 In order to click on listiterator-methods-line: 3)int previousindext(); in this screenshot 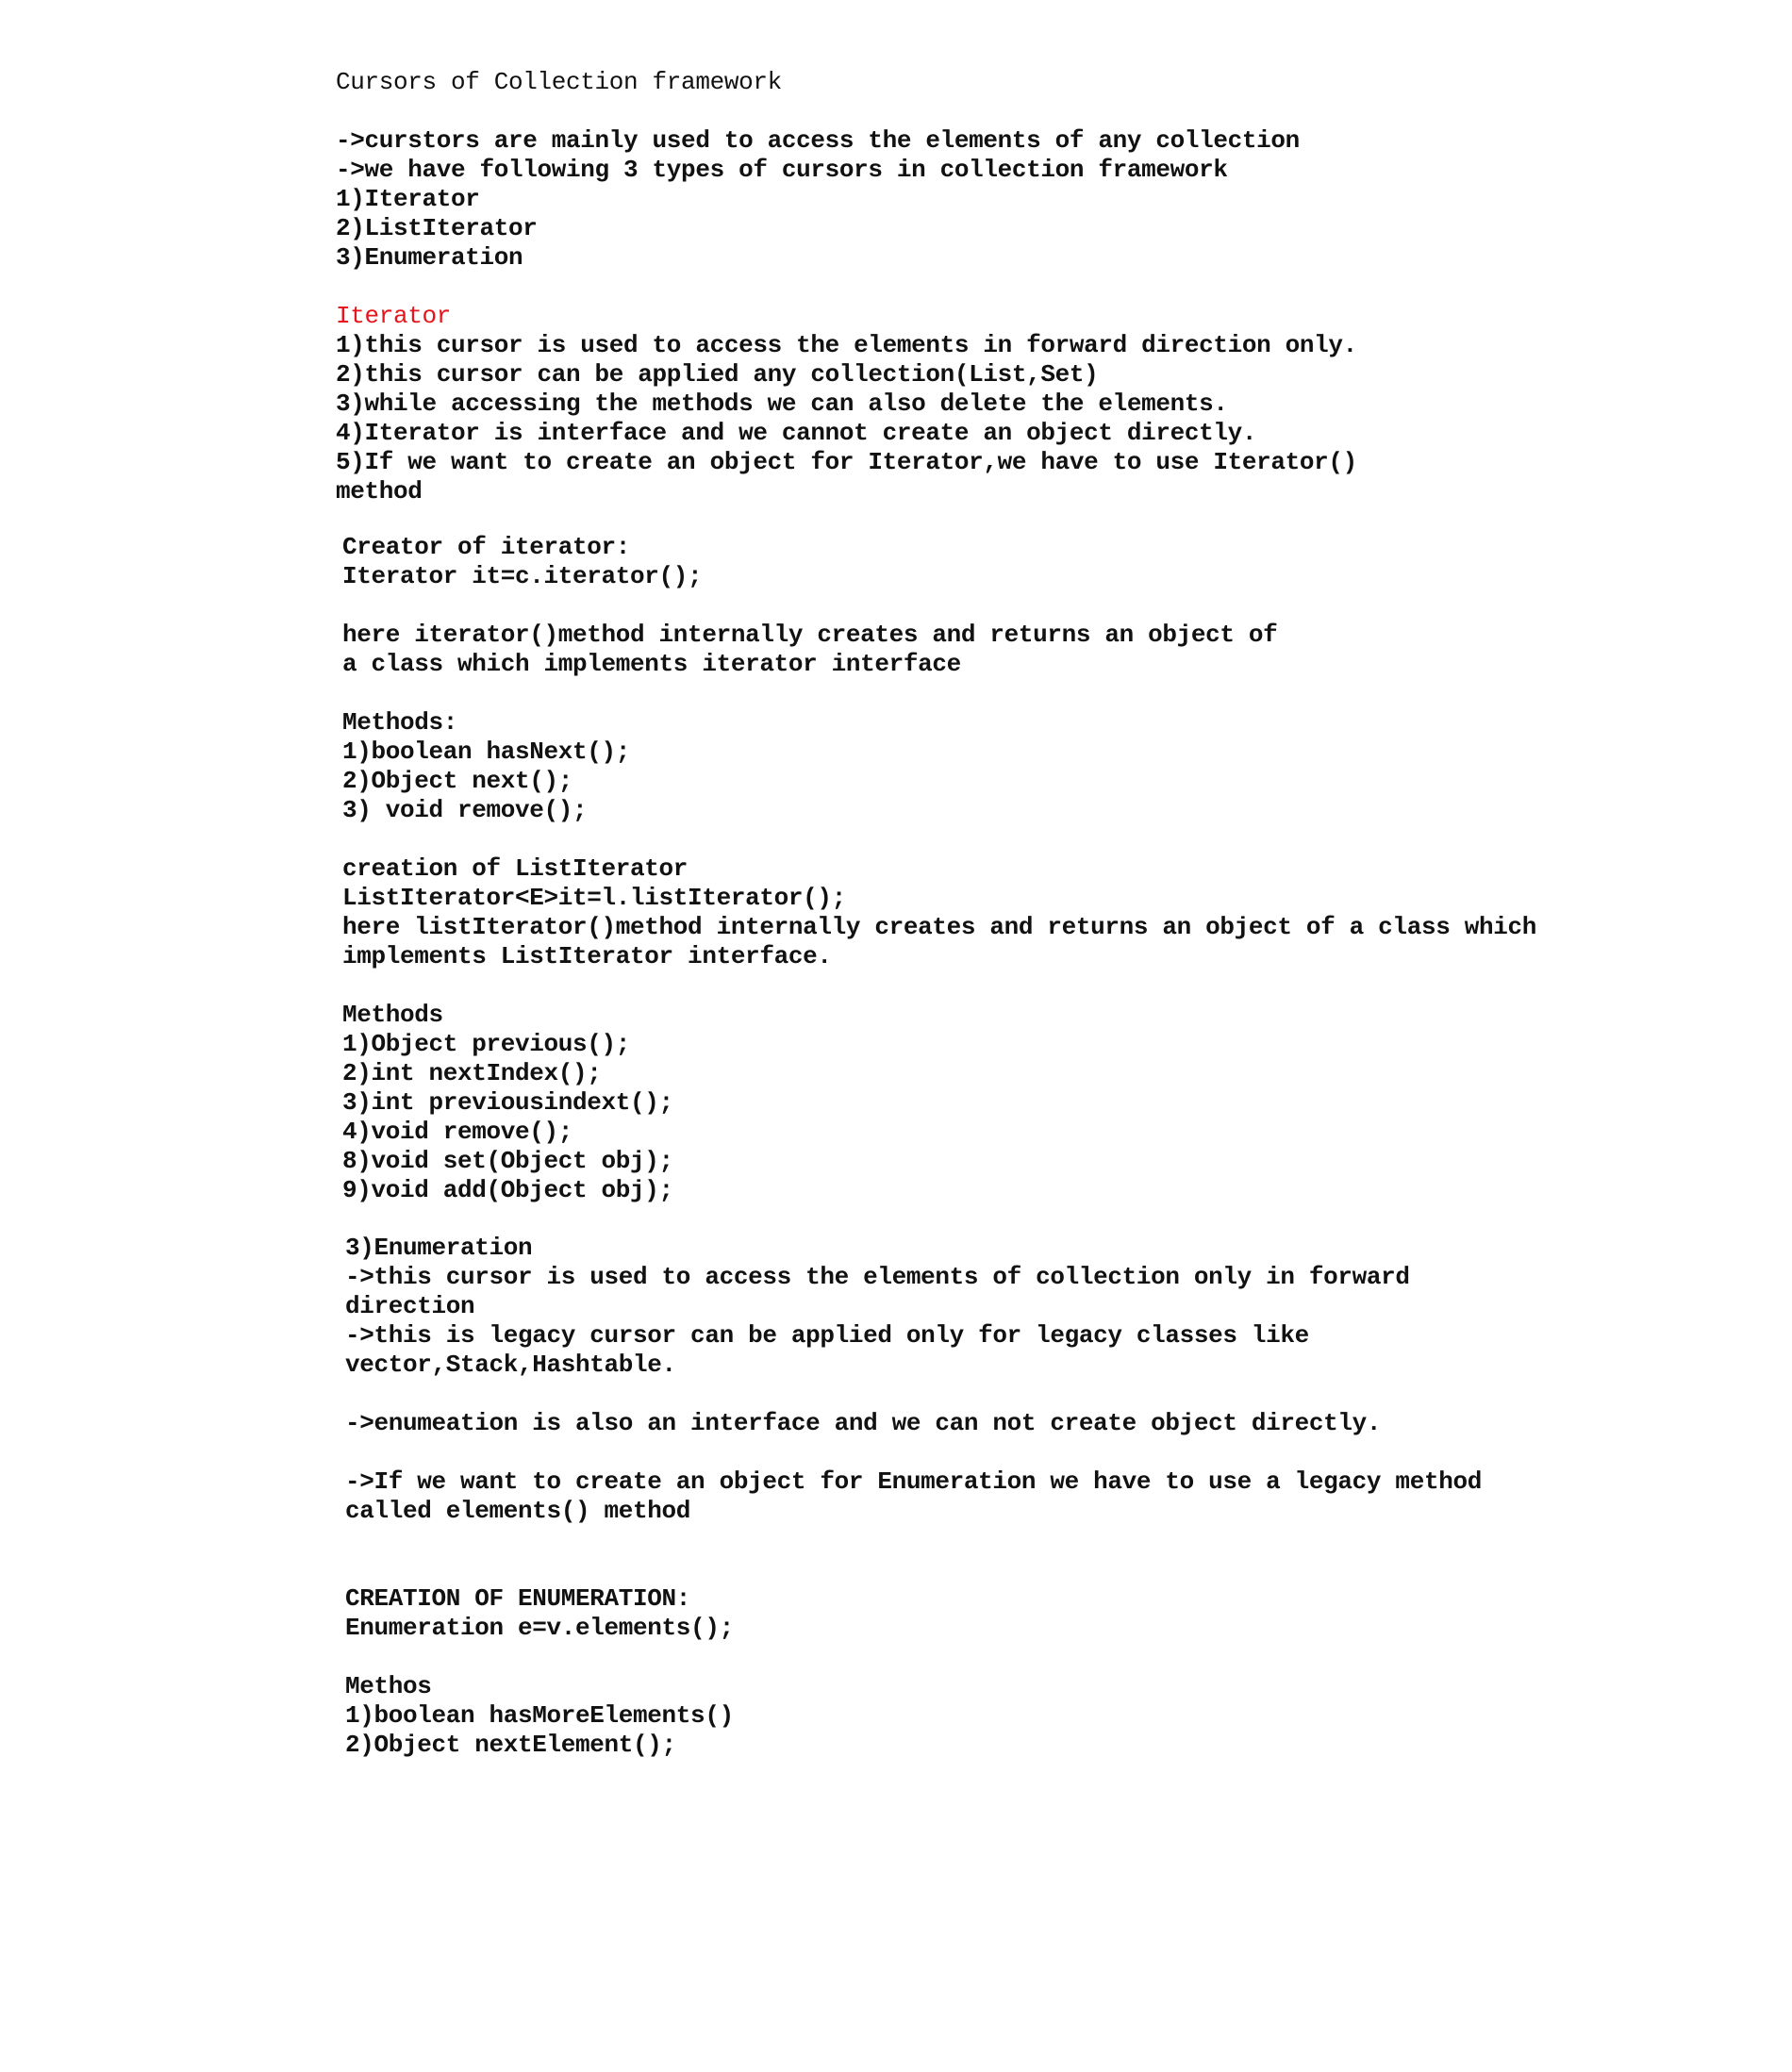, I will do `click(507, 1102)`.